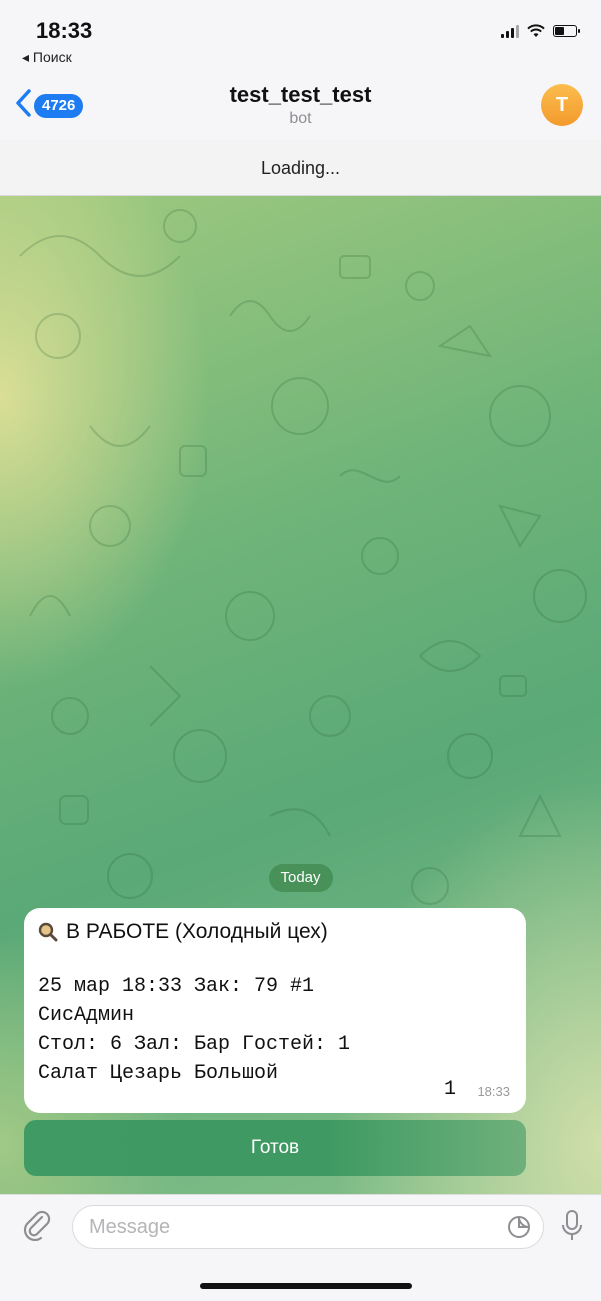 The height and width of the screenshot is (1301, 601). I want to click on user-line: СисАдмин, so click(86, 1015).